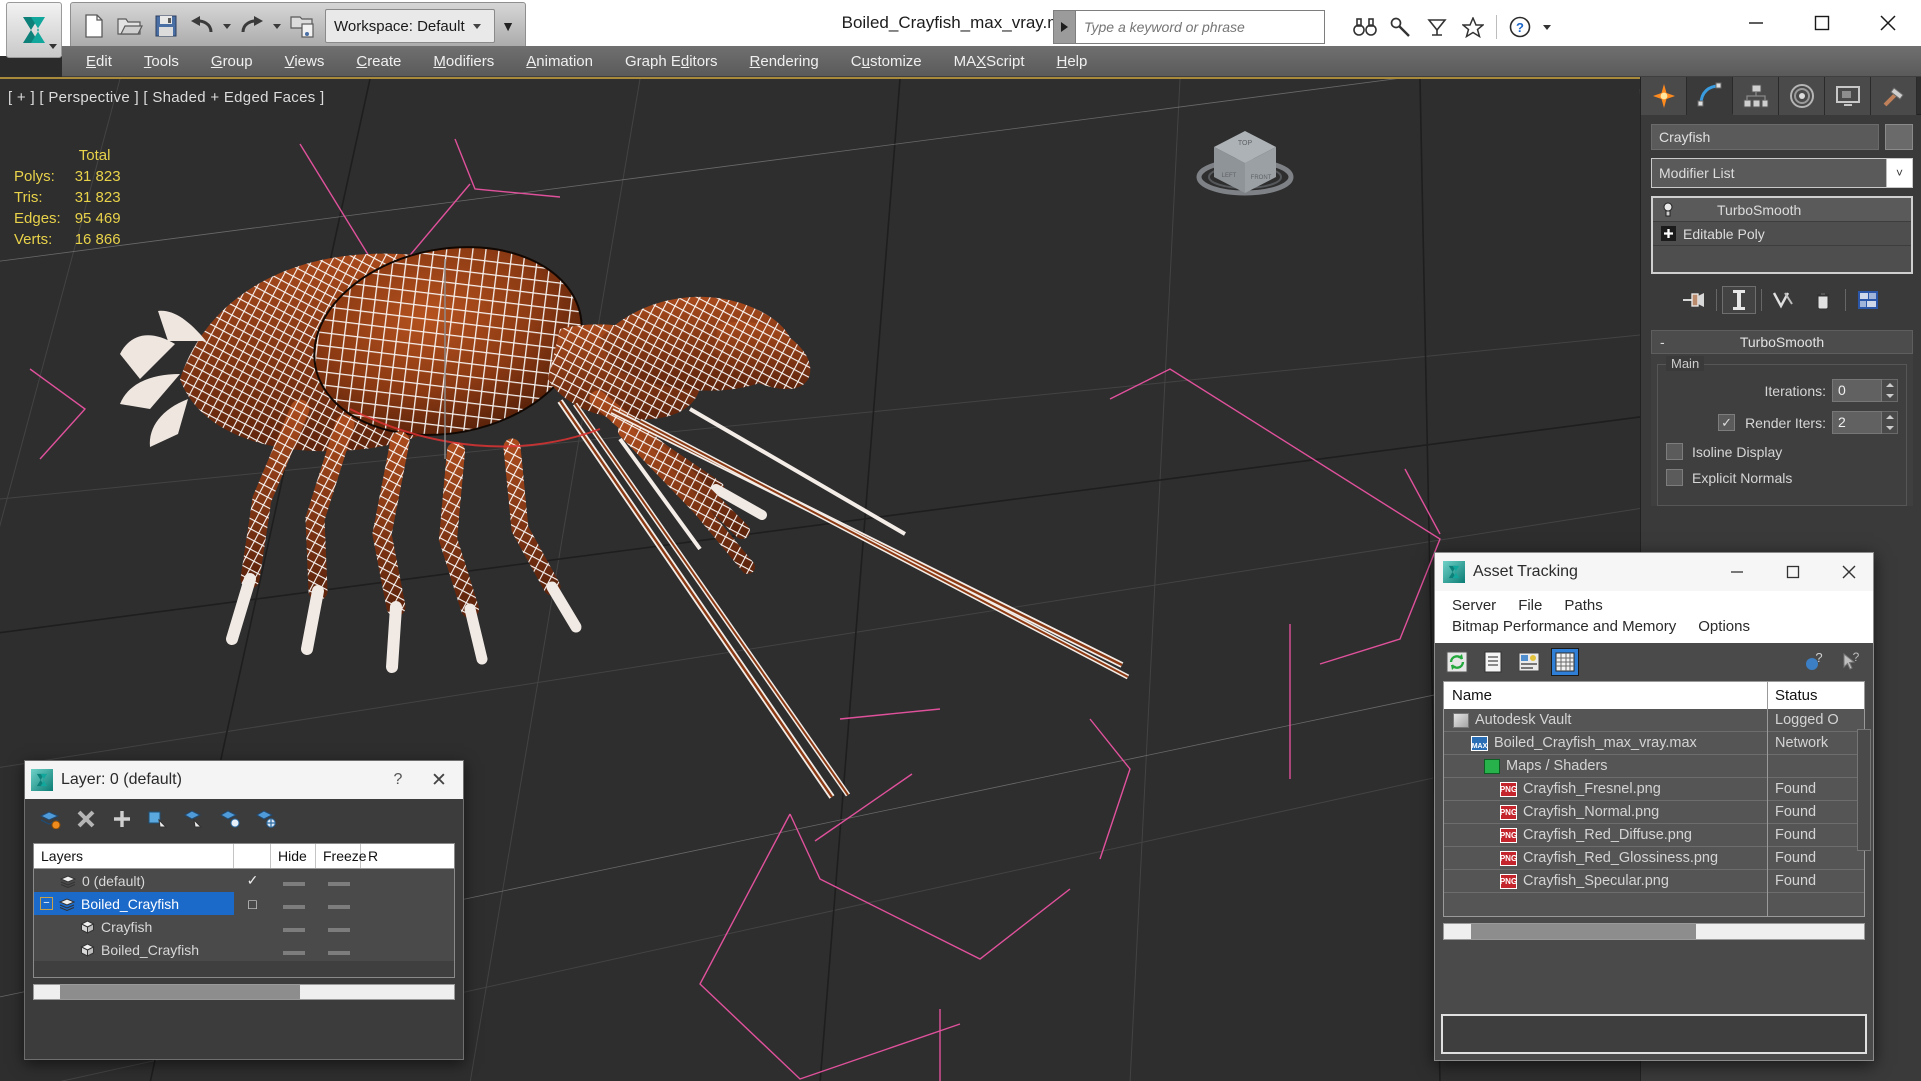 The height and width of the screenshot is (1081, 1921). Describe the element at coordinates (1654, 835) in the screenshot. I see `table-row: PNG Crayfish_Red_Diffuse.png Found` at that location.